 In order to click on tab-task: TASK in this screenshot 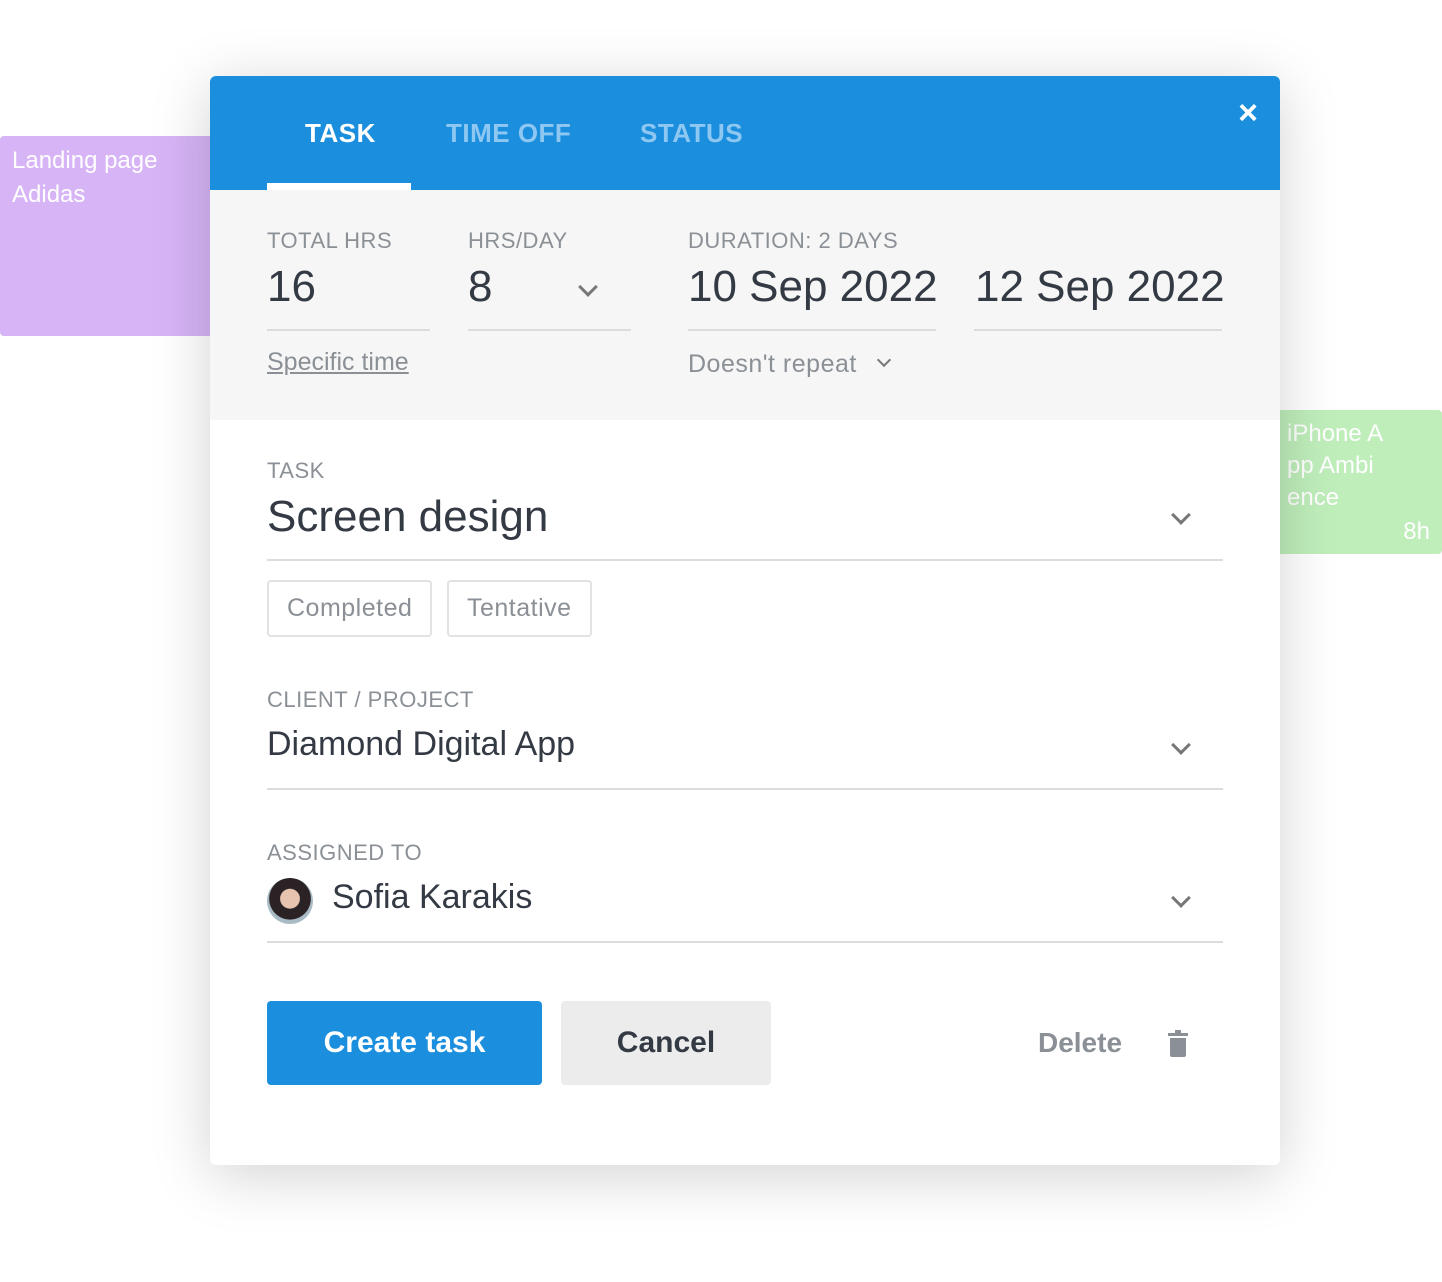, I will do `click(340, 133)`.